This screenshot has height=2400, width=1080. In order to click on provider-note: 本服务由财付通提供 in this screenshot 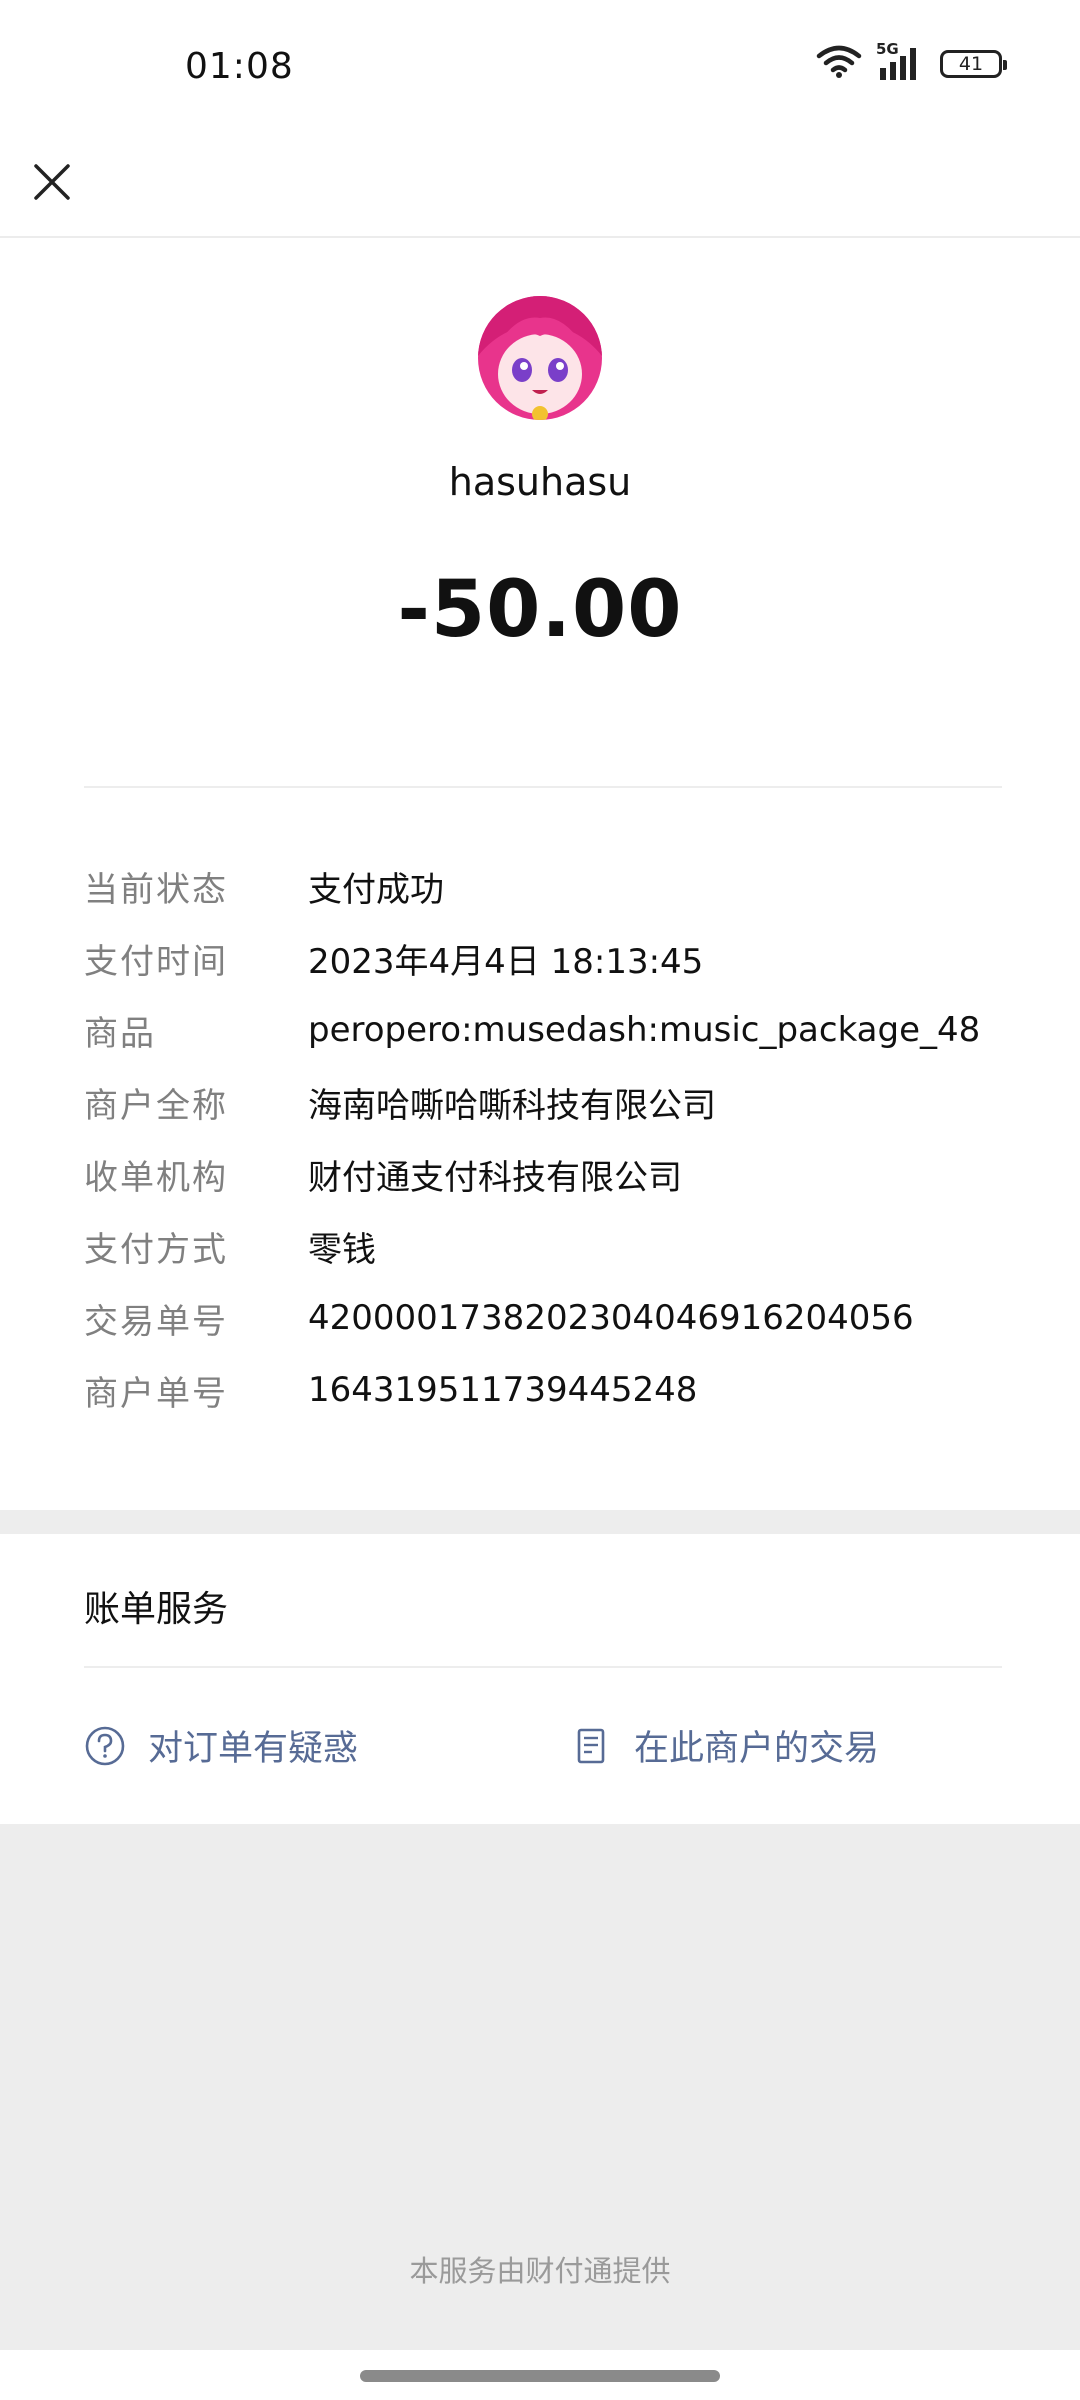, I will do `click(540, 2271)`.